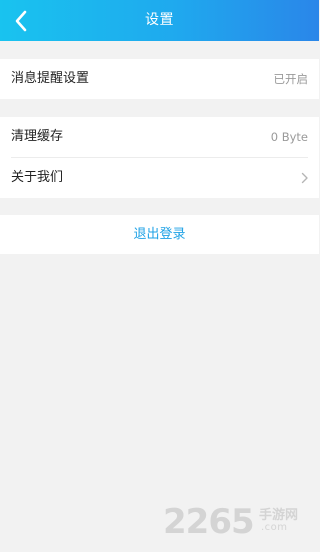 This screenshot has width=320, height=552. I want to click on watermark-digits: 2265, so click(209, 522).